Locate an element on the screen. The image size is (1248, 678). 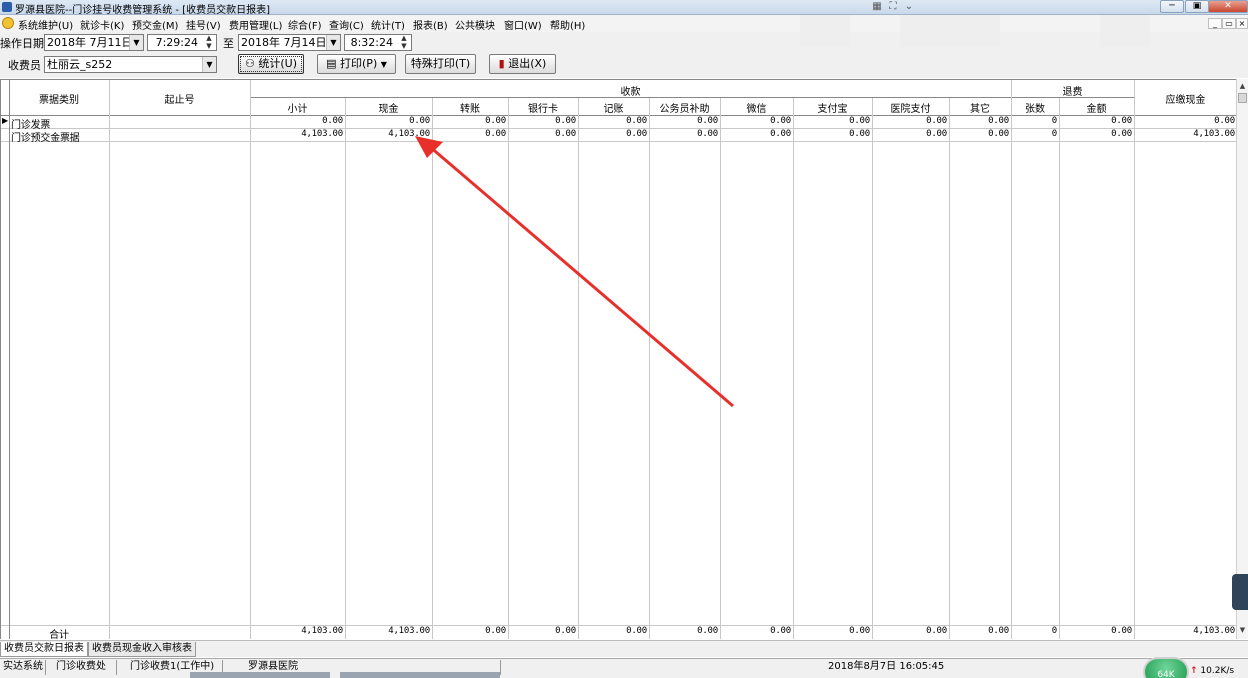
menu-help: 帮助(H) is located at coordinates (567, 24).